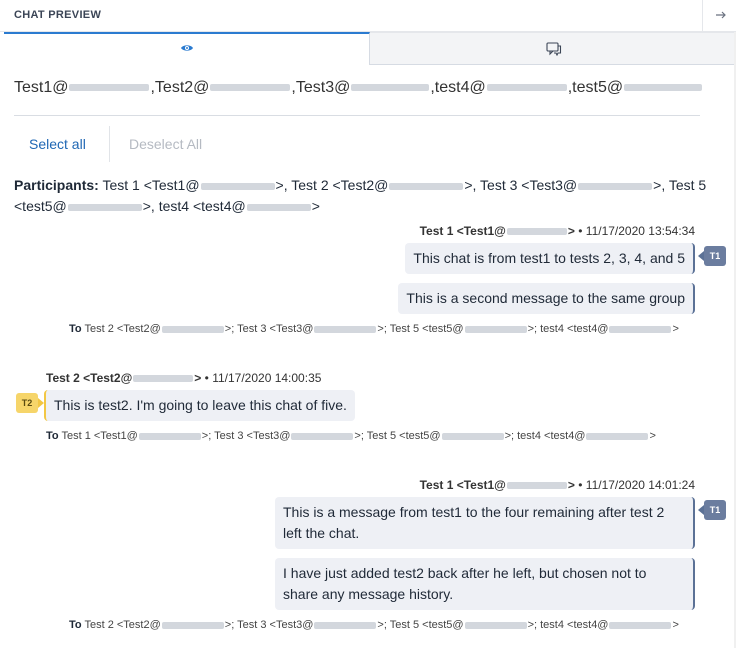 Image resolution: width=736 pixels, height=648 pixels. I want to click on avatar: T2, so click(27, 403).